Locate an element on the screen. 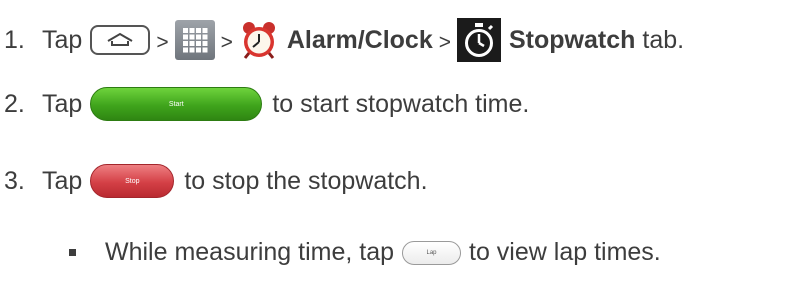 The height and width of the screenshot is (285, 801). step-text: tab. is located at coordinates (663, 39).